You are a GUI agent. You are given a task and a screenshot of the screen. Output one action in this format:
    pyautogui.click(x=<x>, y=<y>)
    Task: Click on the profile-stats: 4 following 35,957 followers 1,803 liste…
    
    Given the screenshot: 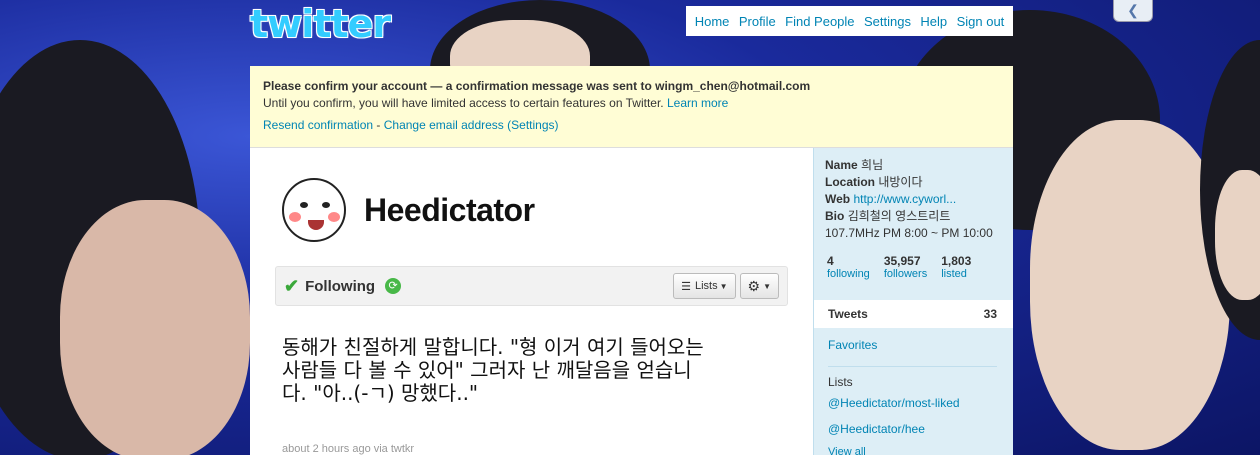 What is the action you would take?
    pyautogui.click(x=913, y=261)
    